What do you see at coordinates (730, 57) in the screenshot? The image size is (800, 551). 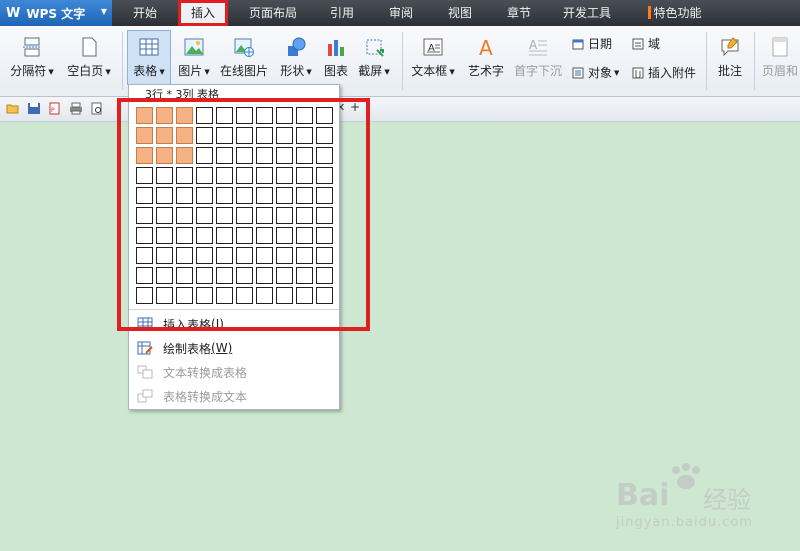 I see `comment-button: 批注` at bounding box center [730, 57].